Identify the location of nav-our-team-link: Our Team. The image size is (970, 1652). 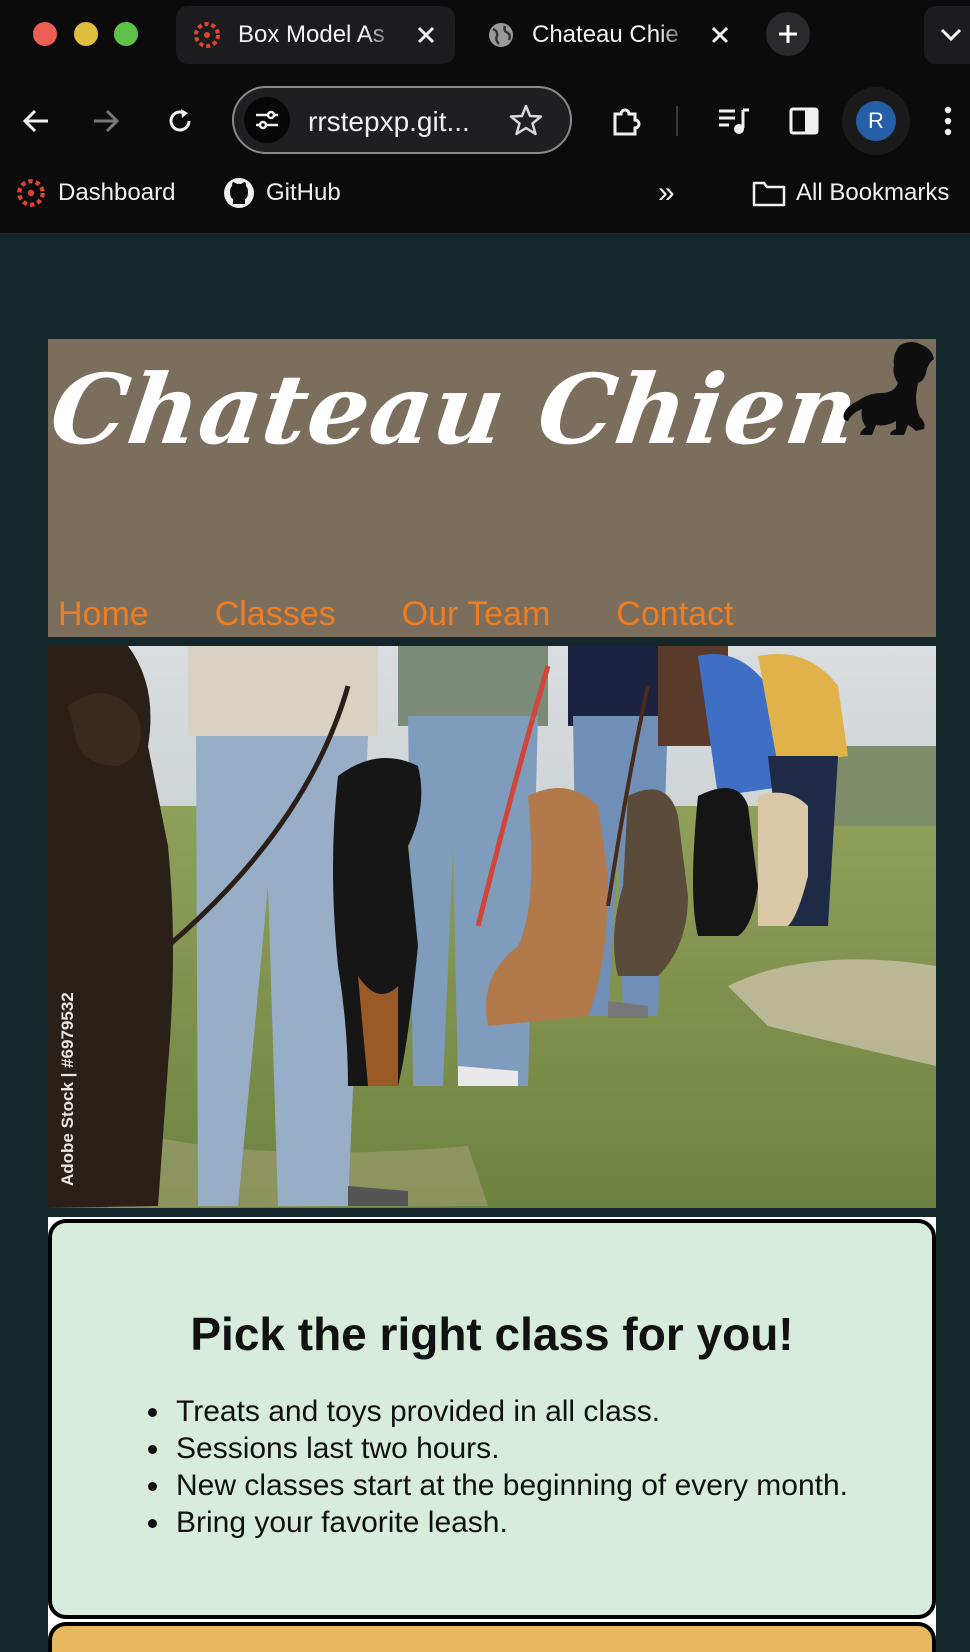
(476, 614).